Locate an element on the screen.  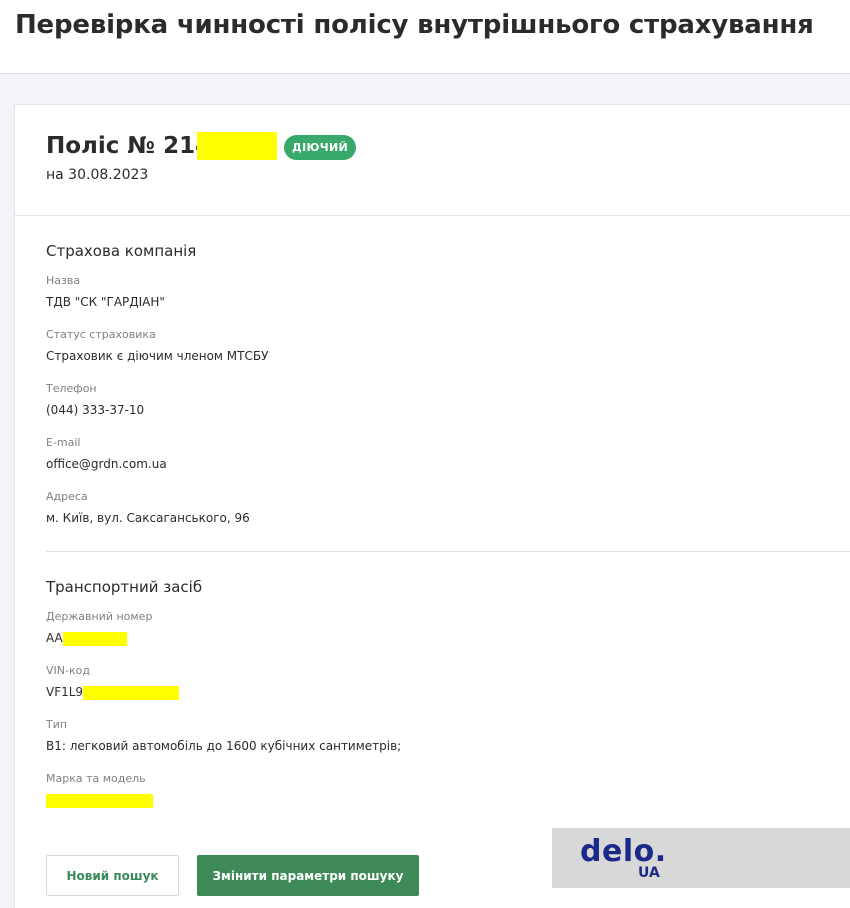
make-model-value is located at coordinates (99, 800).